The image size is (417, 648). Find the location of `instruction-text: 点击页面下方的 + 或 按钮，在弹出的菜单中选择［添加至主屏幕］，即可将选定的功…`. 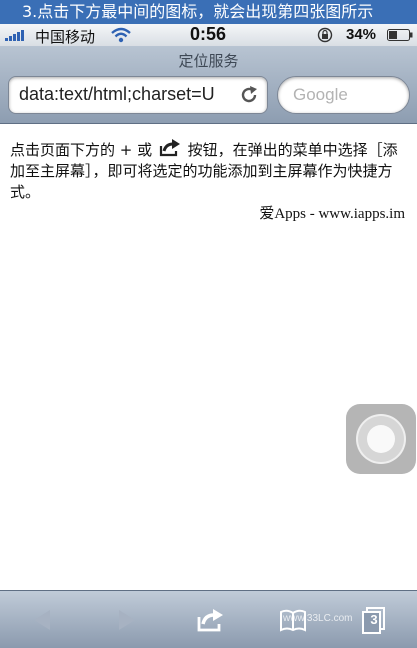

instruction-text: 点击页面下方的 + 或 按钮，在弹出的菜单中选择［添加至主屏幕］，即可将选定的功… is located at coordinates (208, 171).